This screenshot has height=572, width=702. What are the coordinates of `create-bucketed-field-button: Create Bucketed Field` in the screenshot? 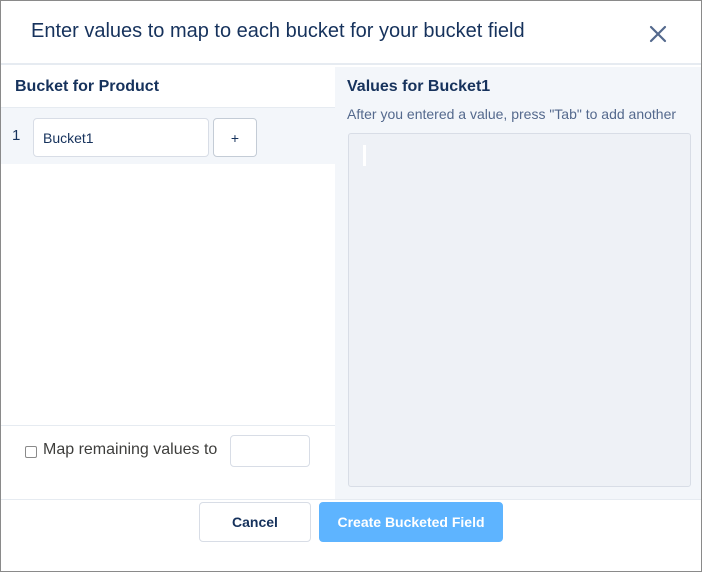 It's located at (411, 522).